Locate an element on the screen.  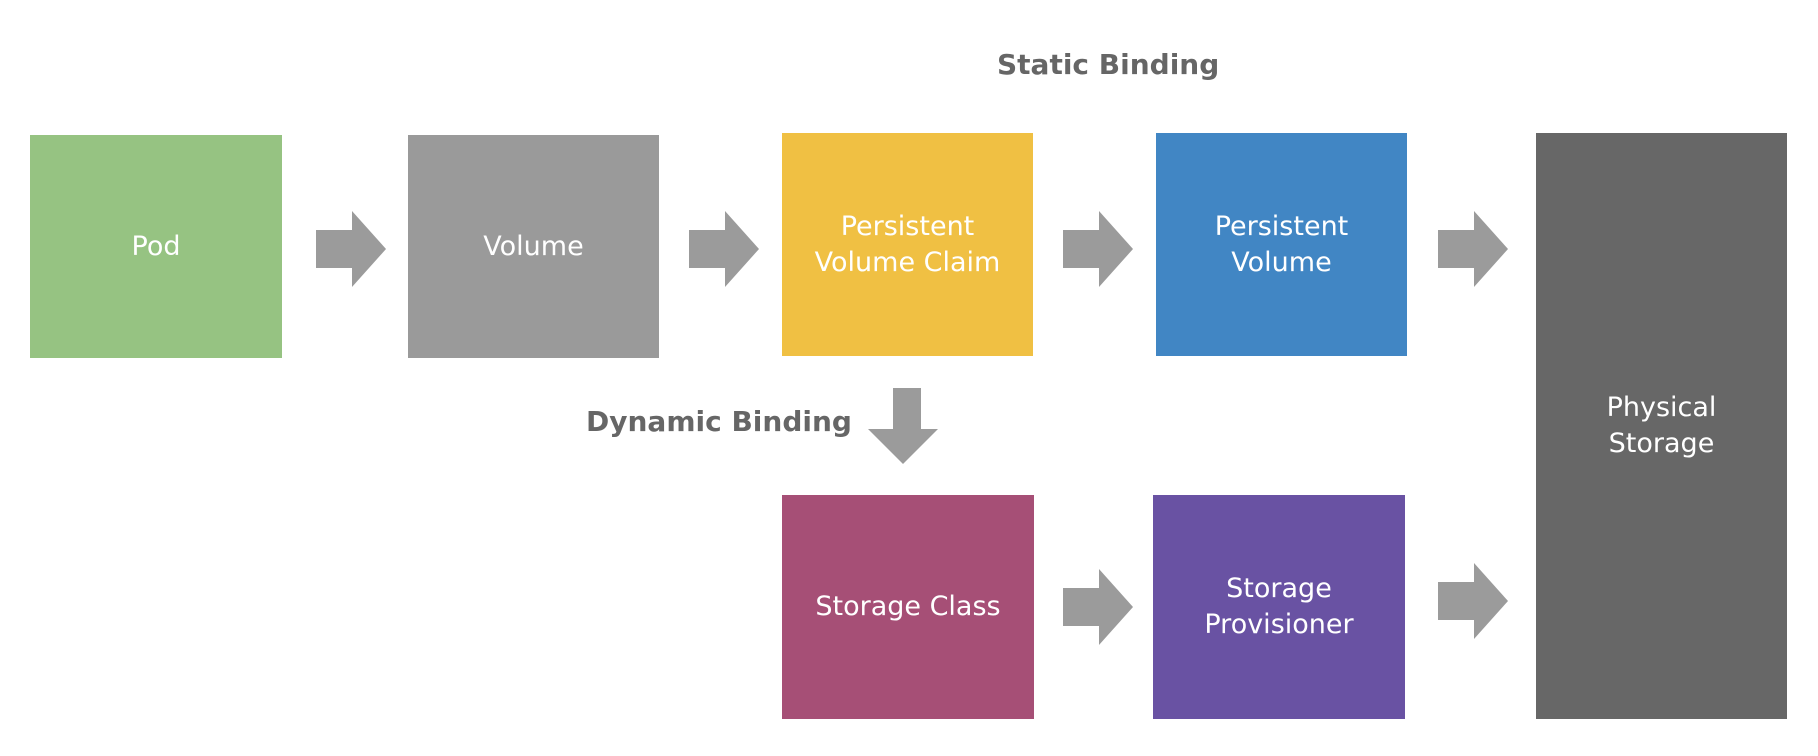
node-persistent-volume-claim: Persistent Volume Claim is located at coordinates (907, 244).